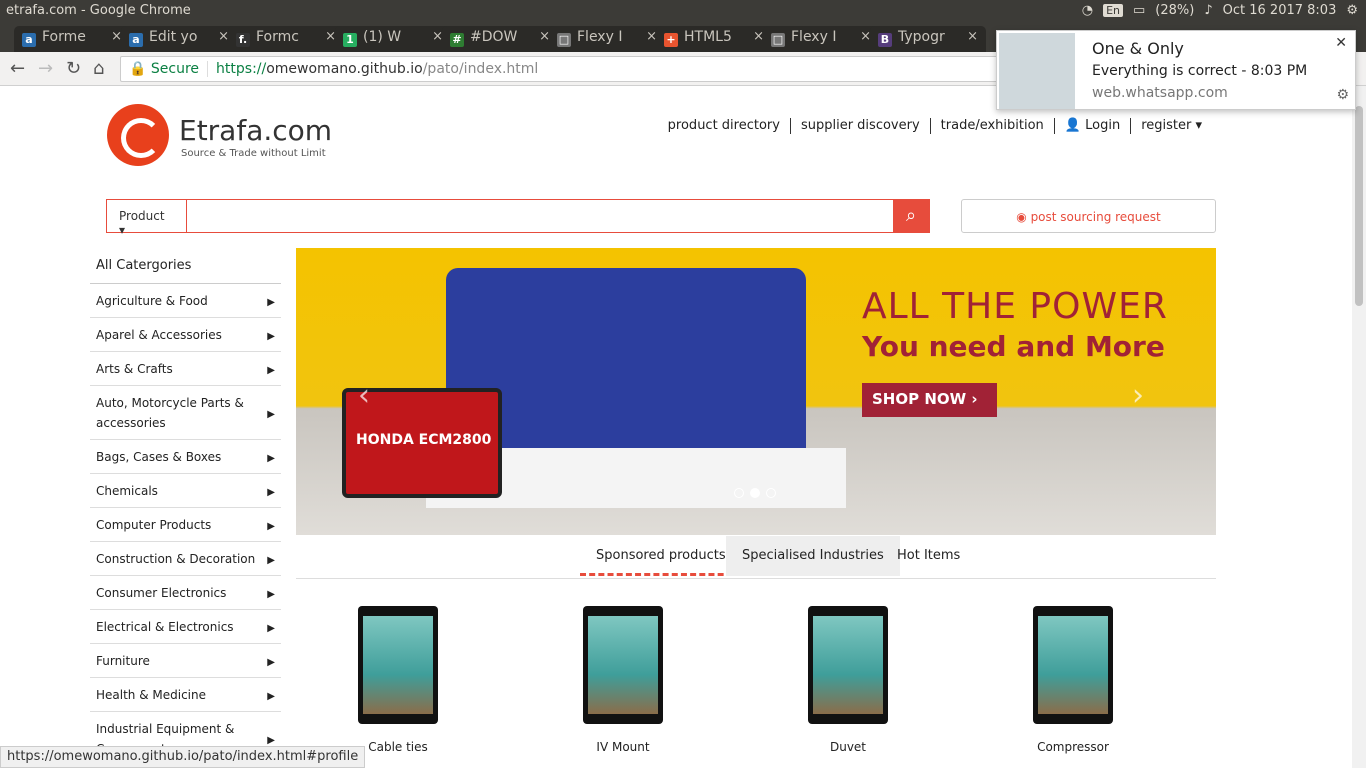 This screenshot has height=768, width=1366. I want to click on search-button: ⌕, so click(911, 216).